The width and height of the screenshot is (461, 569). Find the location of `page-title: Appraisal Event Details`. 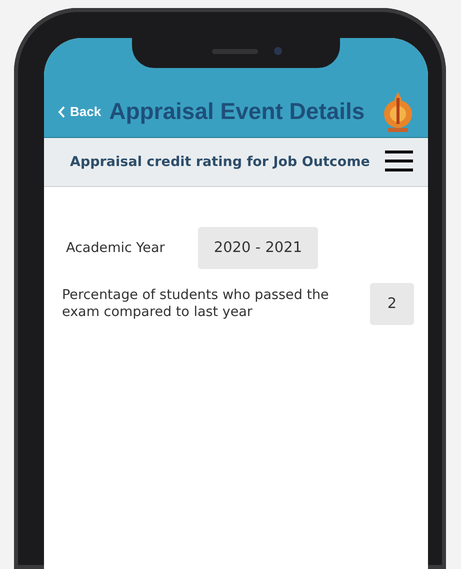

page-title: Appraisal Event Details is located at coordinates (237, 111).